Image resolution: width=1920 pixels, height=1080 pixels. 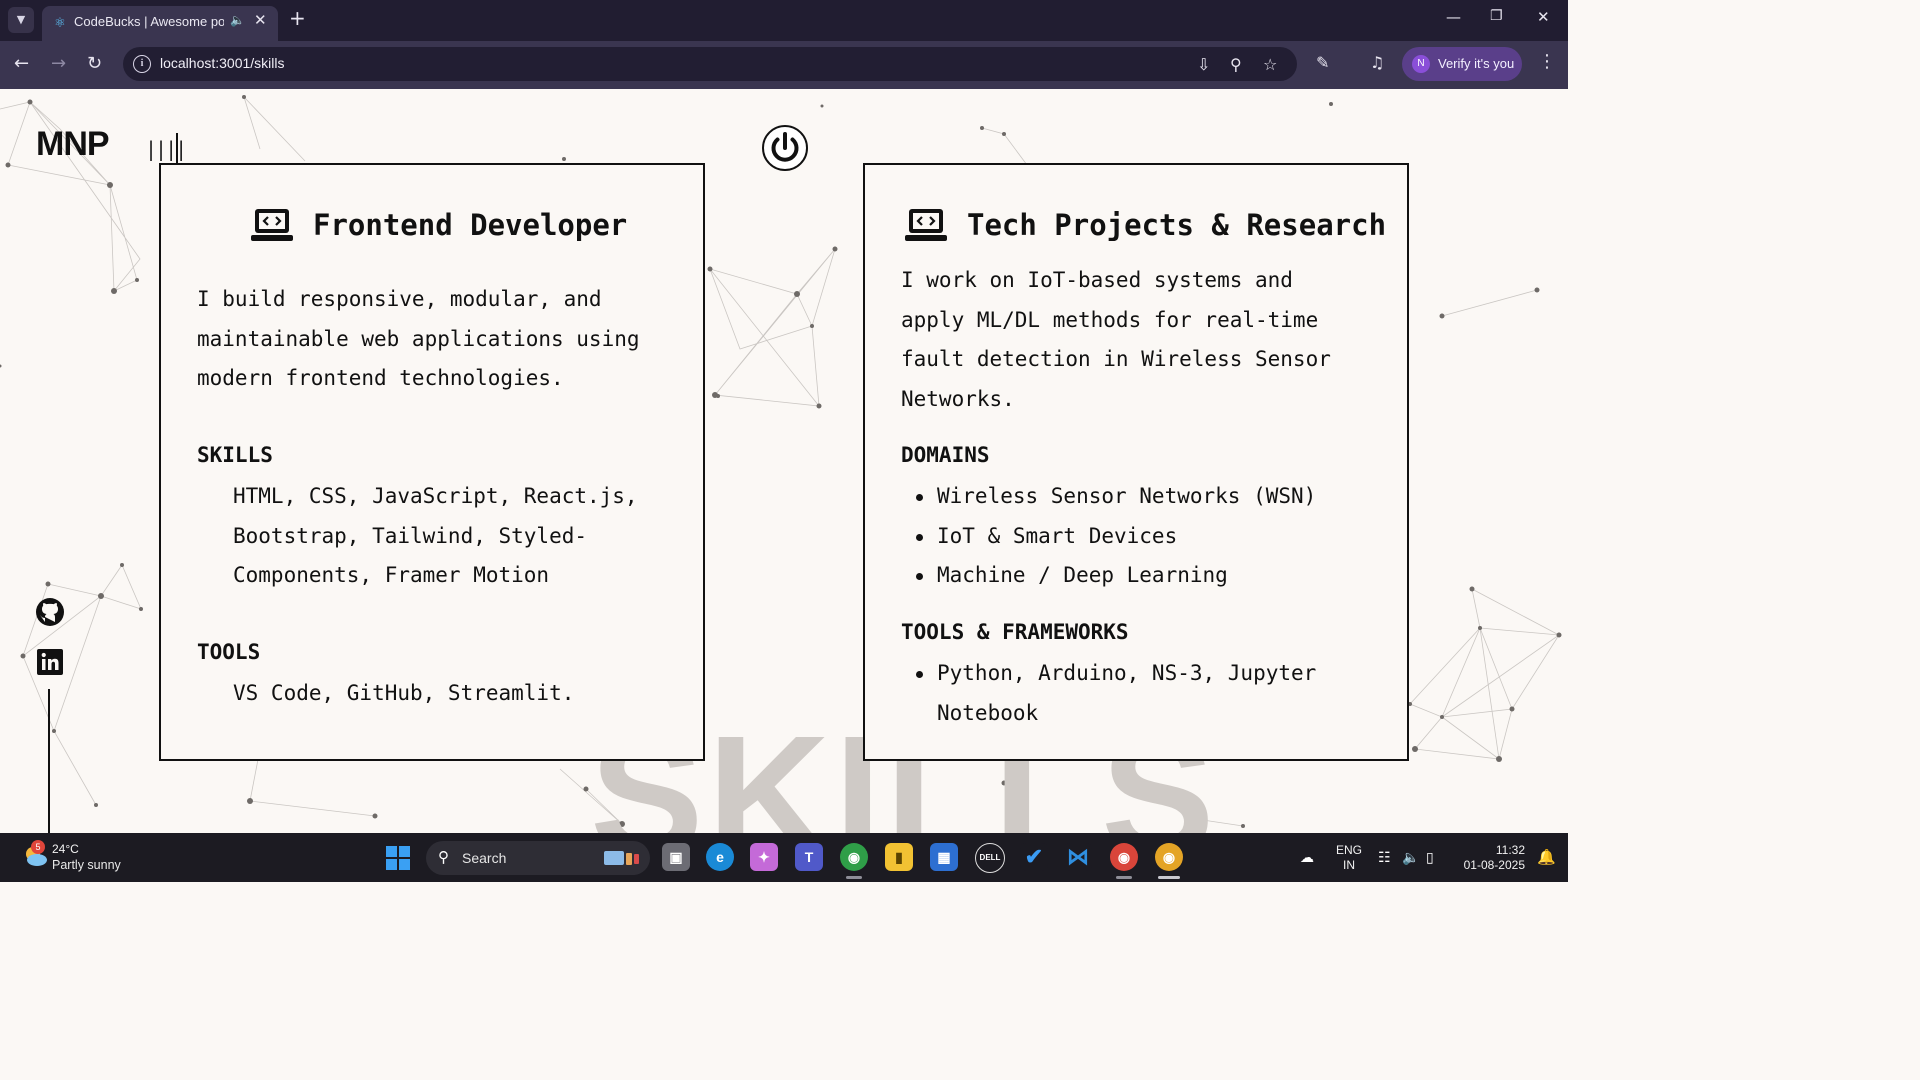 I want to click on new-tab-icon: +, so click(x=297, y=18).